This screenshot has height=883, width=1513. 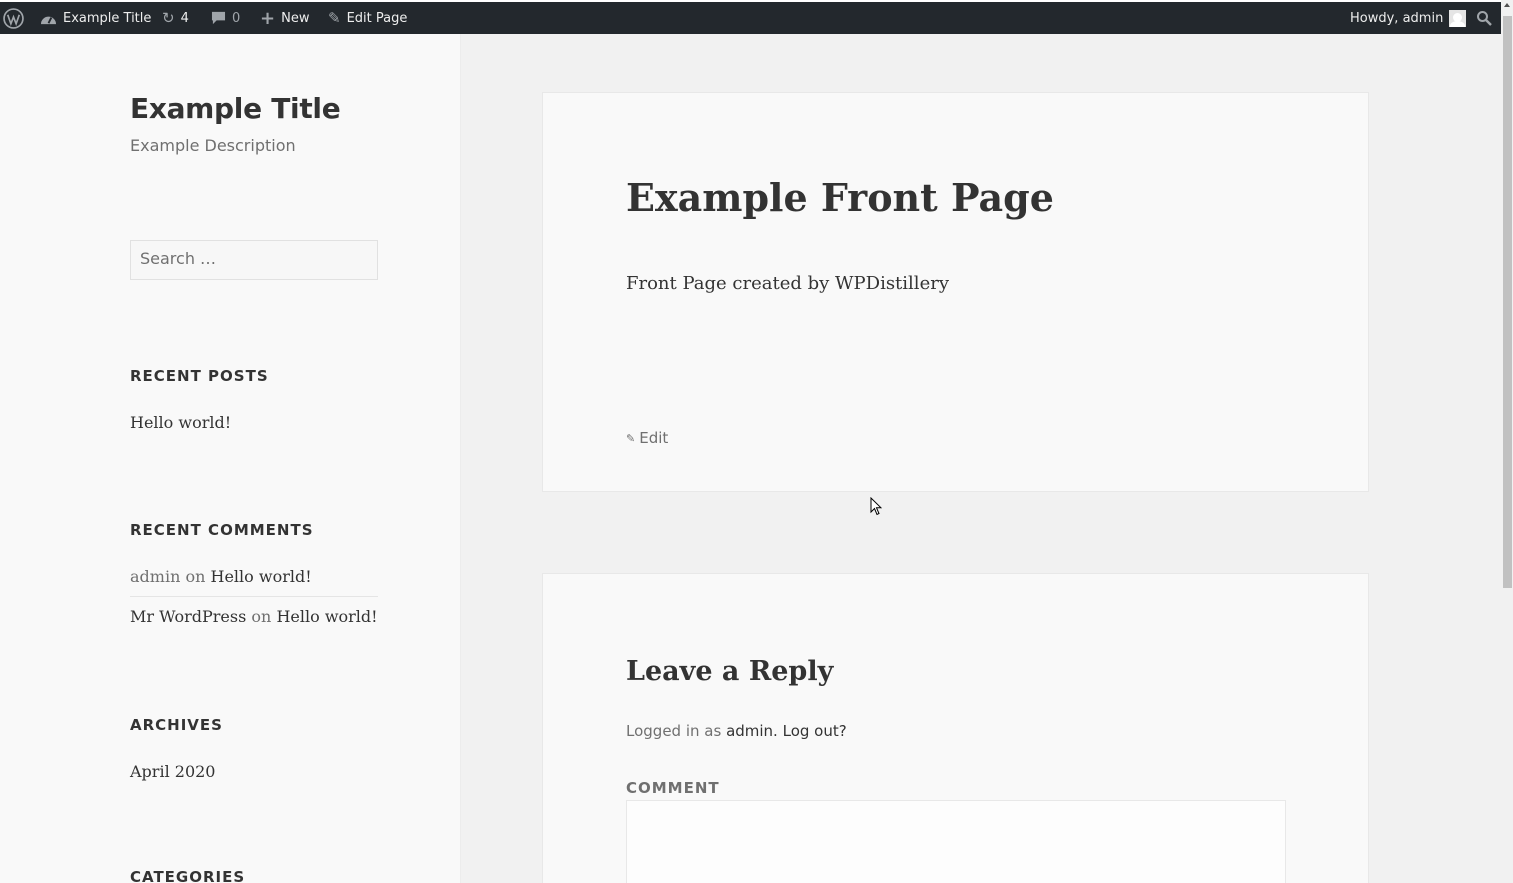 I want to click on page-content: Front Page created by WPDistillery, so click(x=787, y=283).